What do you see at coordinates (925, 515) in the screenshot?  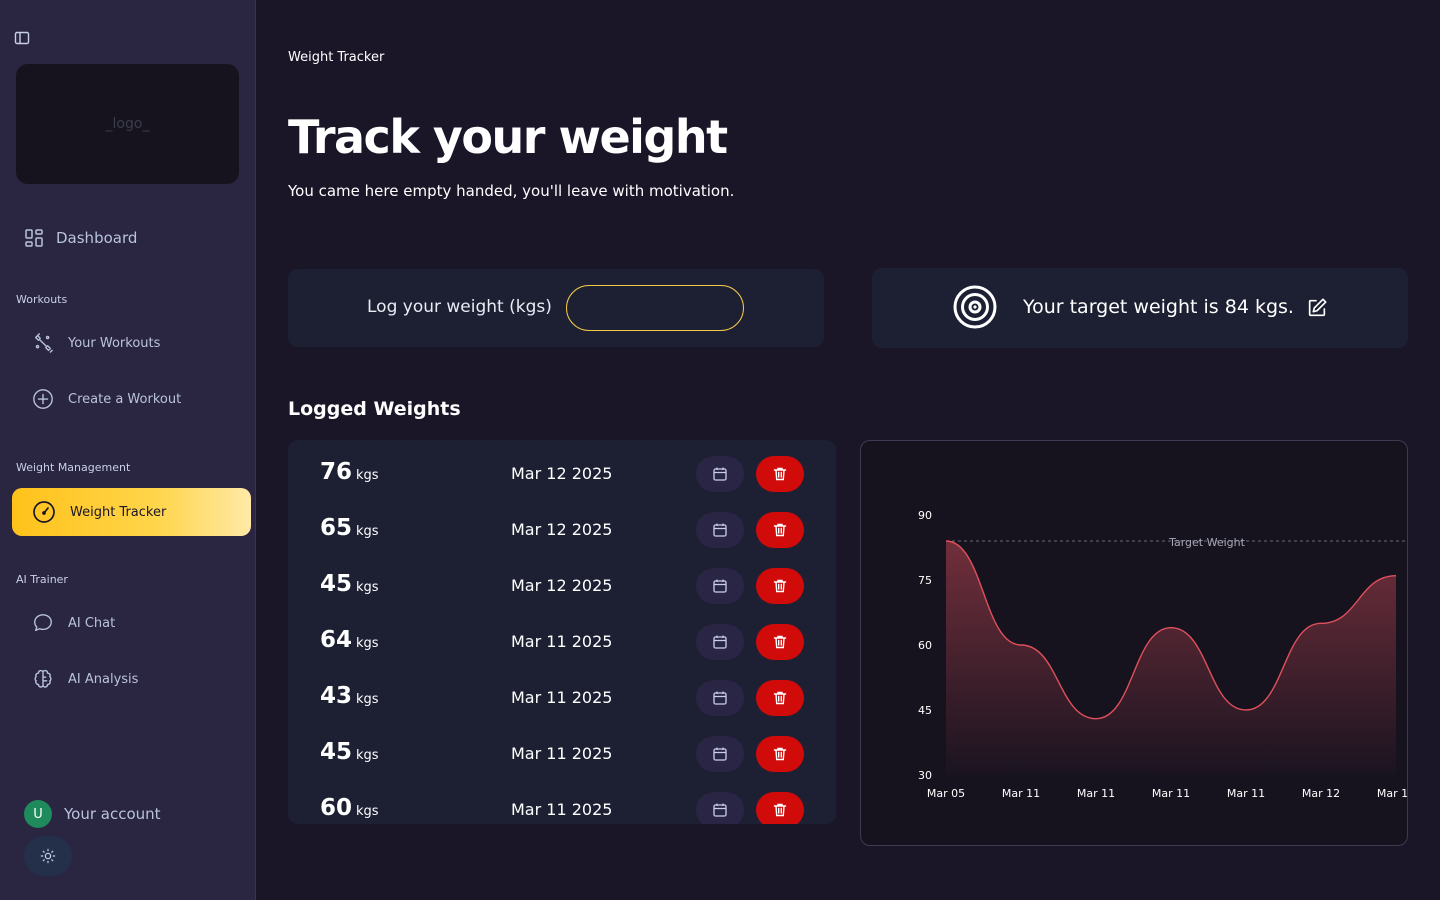 I see `y-tick-label: 90` at bounding box center [925, 515].